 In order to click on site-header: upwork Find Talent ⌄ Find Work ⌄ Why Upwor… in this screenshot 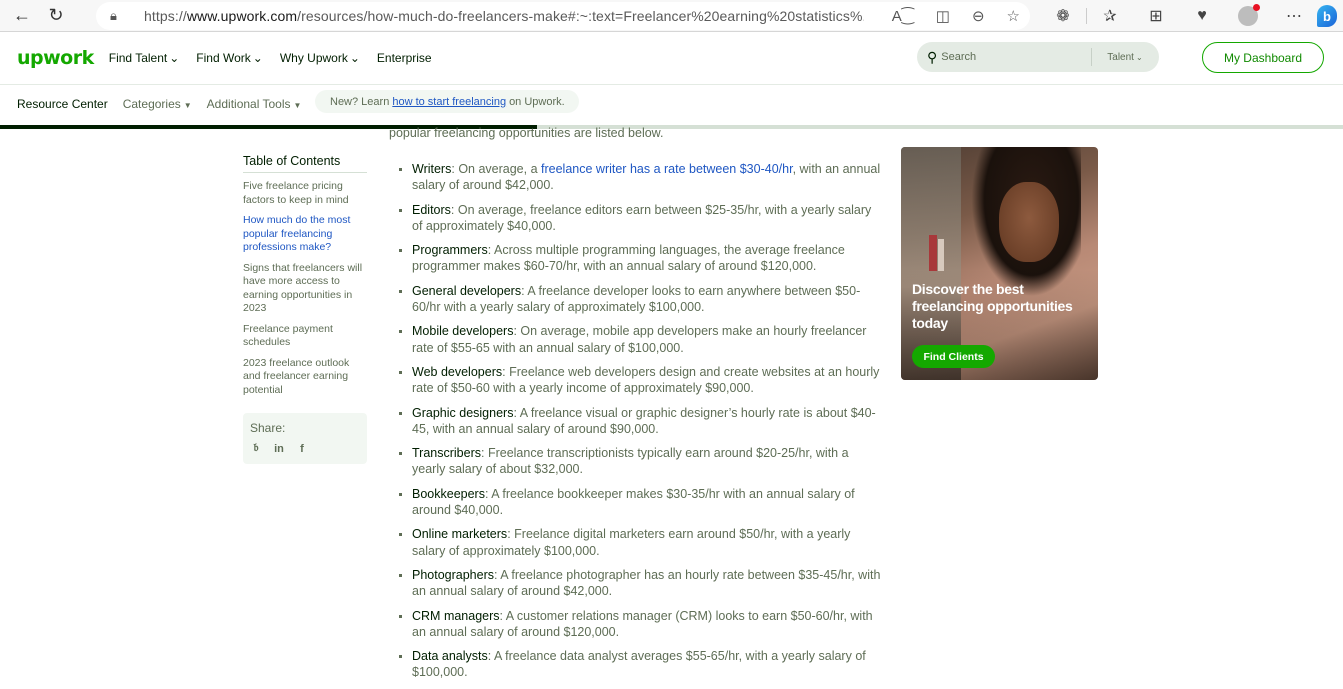, I will do `click(671, 58)`.